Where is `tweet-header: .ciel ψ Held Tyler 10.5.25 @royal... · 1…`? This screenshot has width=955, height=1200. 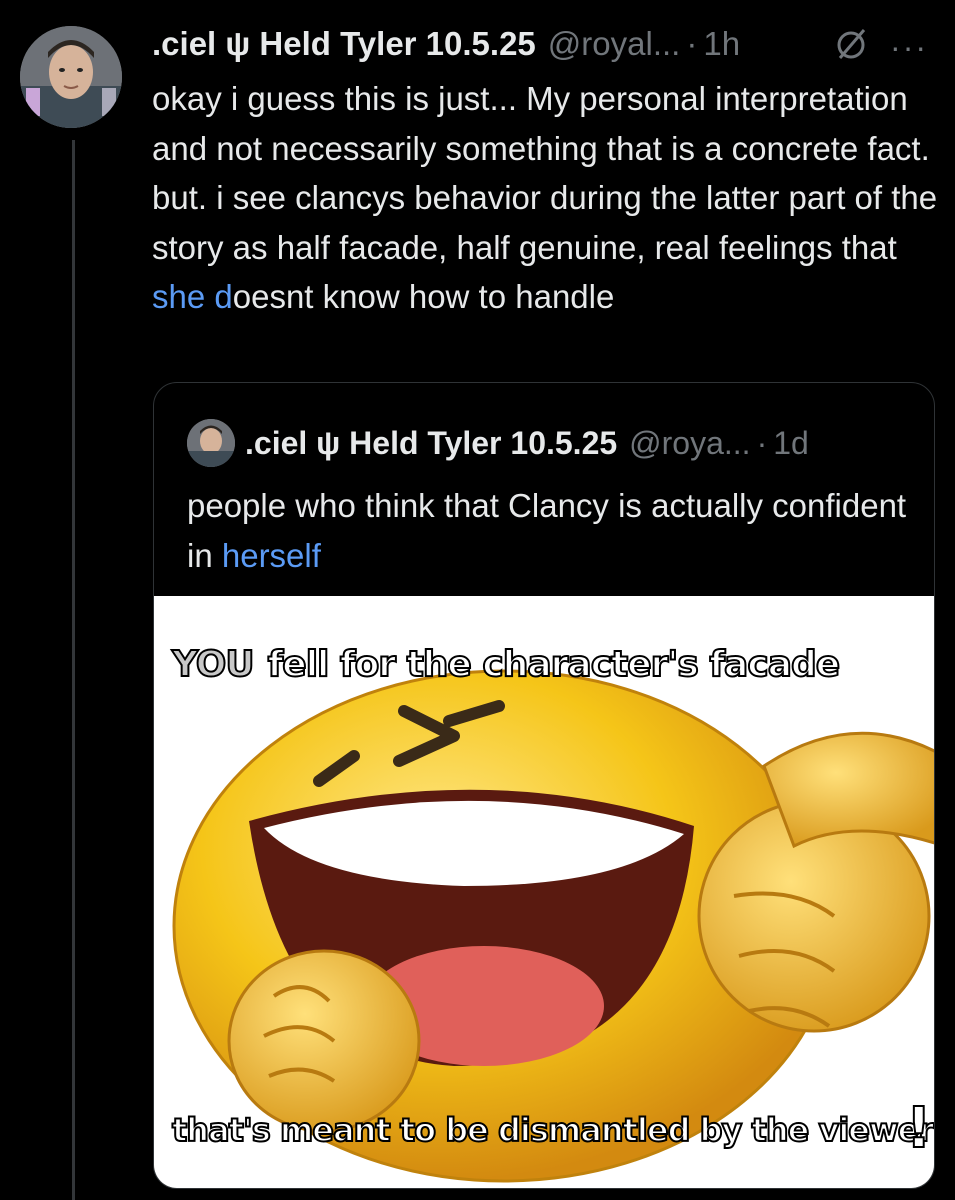 tweet-header: .ciel ψ Held Tyler 10.5.25 @royal... · 1… is located at coordinates (547, 45).